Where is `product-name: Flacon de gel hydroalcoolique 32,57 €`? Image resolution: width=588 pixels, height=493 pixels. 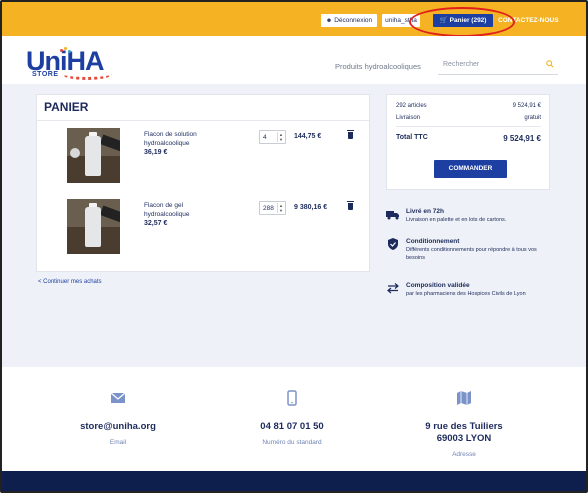
product-name: Flacon de gel hydroalcoolique 32,57 € is located at coordinates (186, 214).